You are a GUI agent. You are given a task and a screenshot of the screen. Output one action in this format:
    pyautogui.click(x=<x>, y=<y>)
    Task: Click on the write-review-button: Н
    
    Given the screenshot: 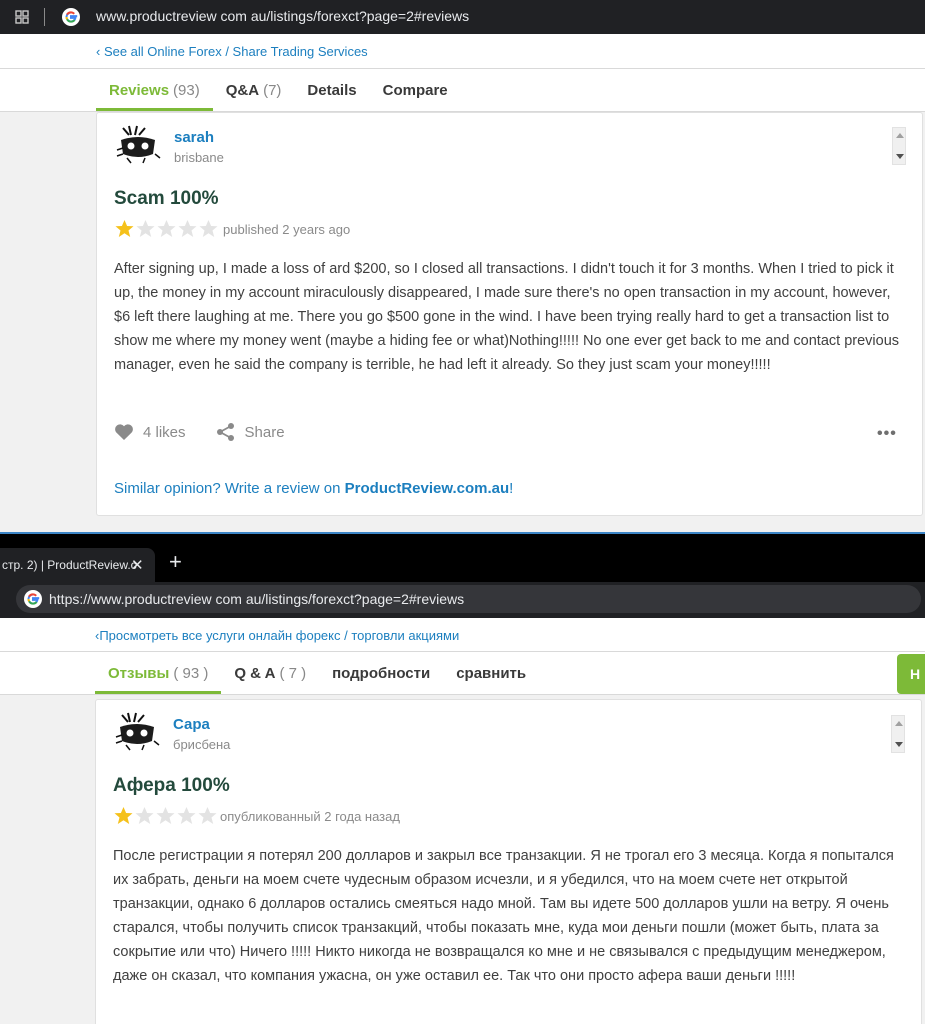 What is the action you would take?
    pyautogui.click(x=911, y=674)
    